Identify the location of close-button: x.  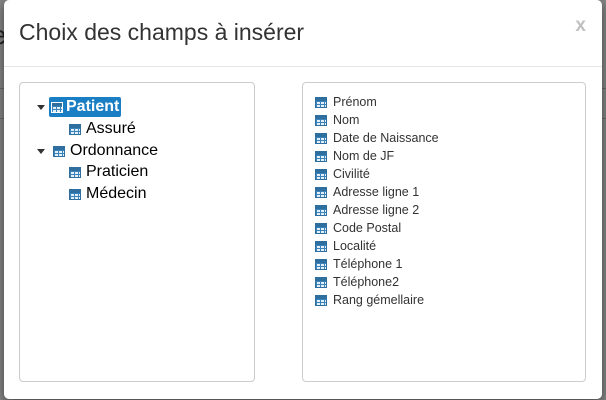
(580, 25).